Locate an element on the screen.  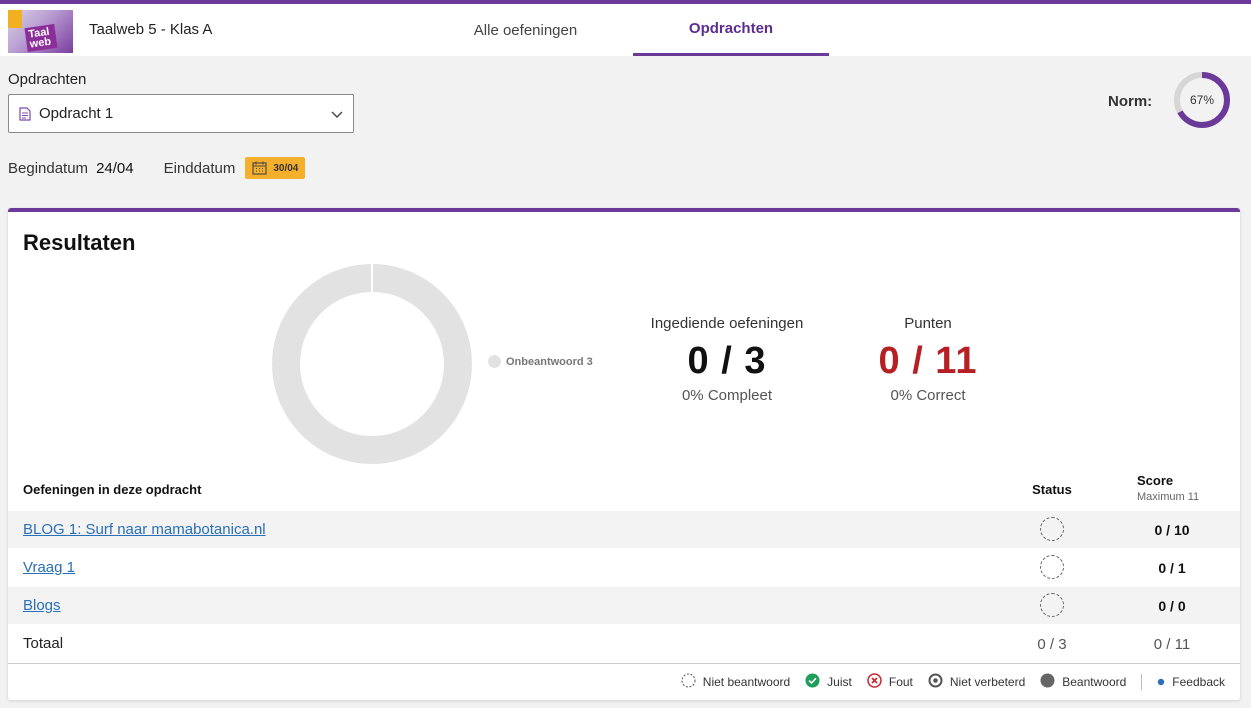
assignment-select: Opdracht 1 is located at coordinates (181, 113).